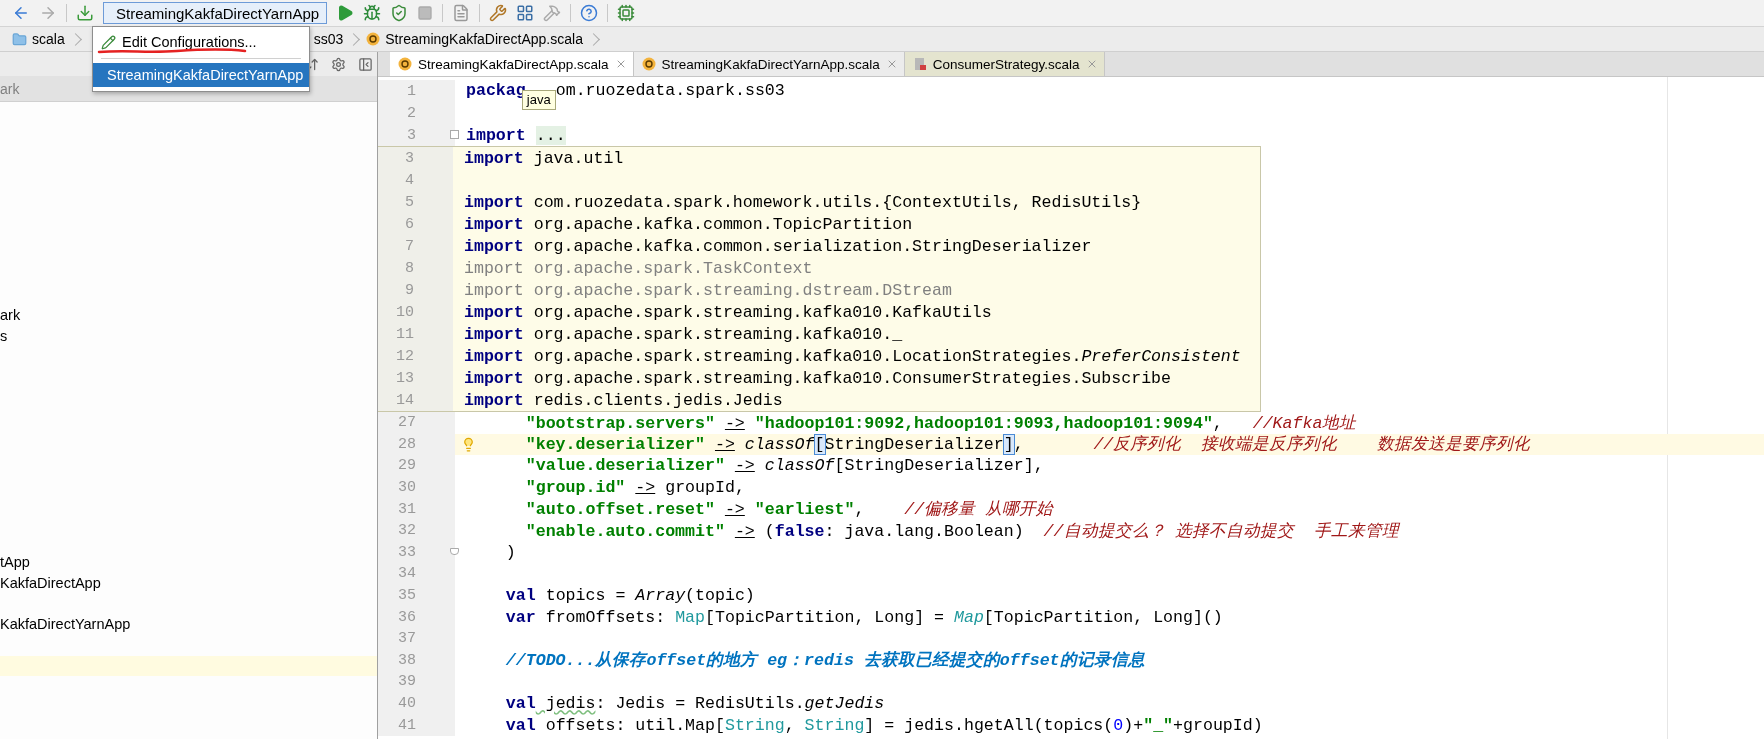  What do you see at coordinates (411, 91) in the screenshot?
I see `line-number: 1` at bounding box center [411, 91].